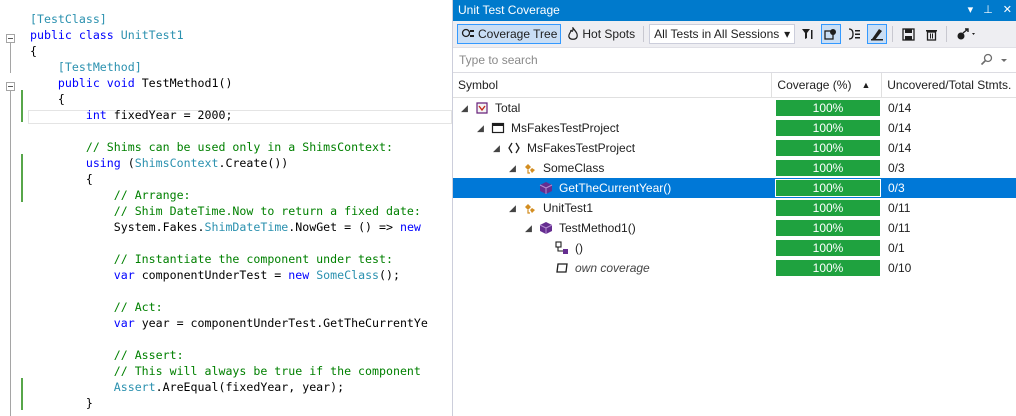 Image resolution: width=1016 pixels, height=416 pixels. I want to click on sort-ascending-icon: ▲, so click(866, 85).